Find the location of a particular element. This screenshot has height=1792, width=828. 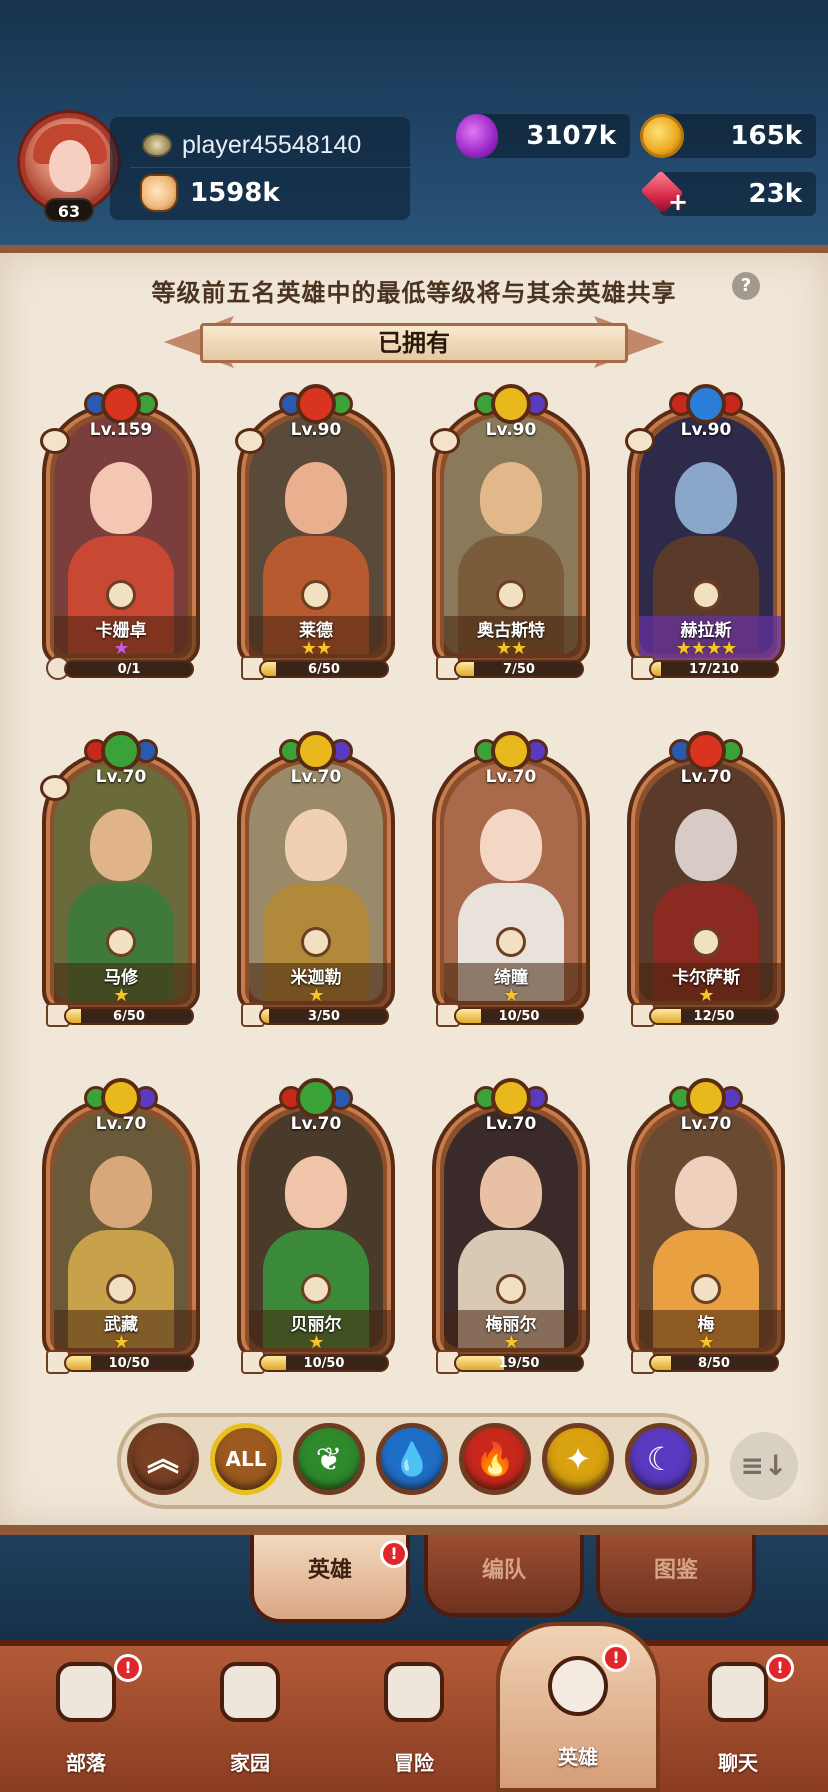

hero-stars: ★ is located at coordinates (121, 648).